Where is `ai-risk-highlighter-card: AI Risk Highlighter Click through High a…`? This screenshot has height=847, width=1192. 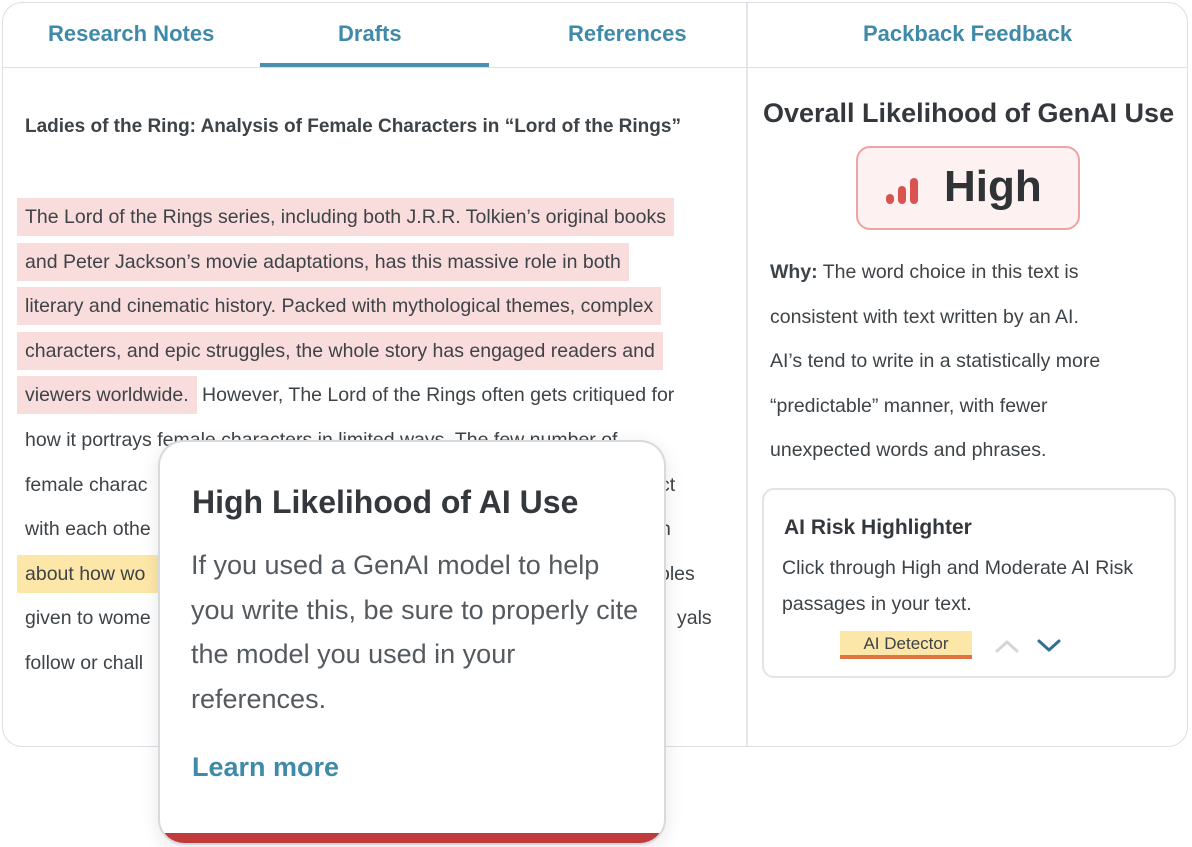 ai-risk-highlighter-card: AI Risk Highlighter Click through High a… is located at coordinates (969, 583).